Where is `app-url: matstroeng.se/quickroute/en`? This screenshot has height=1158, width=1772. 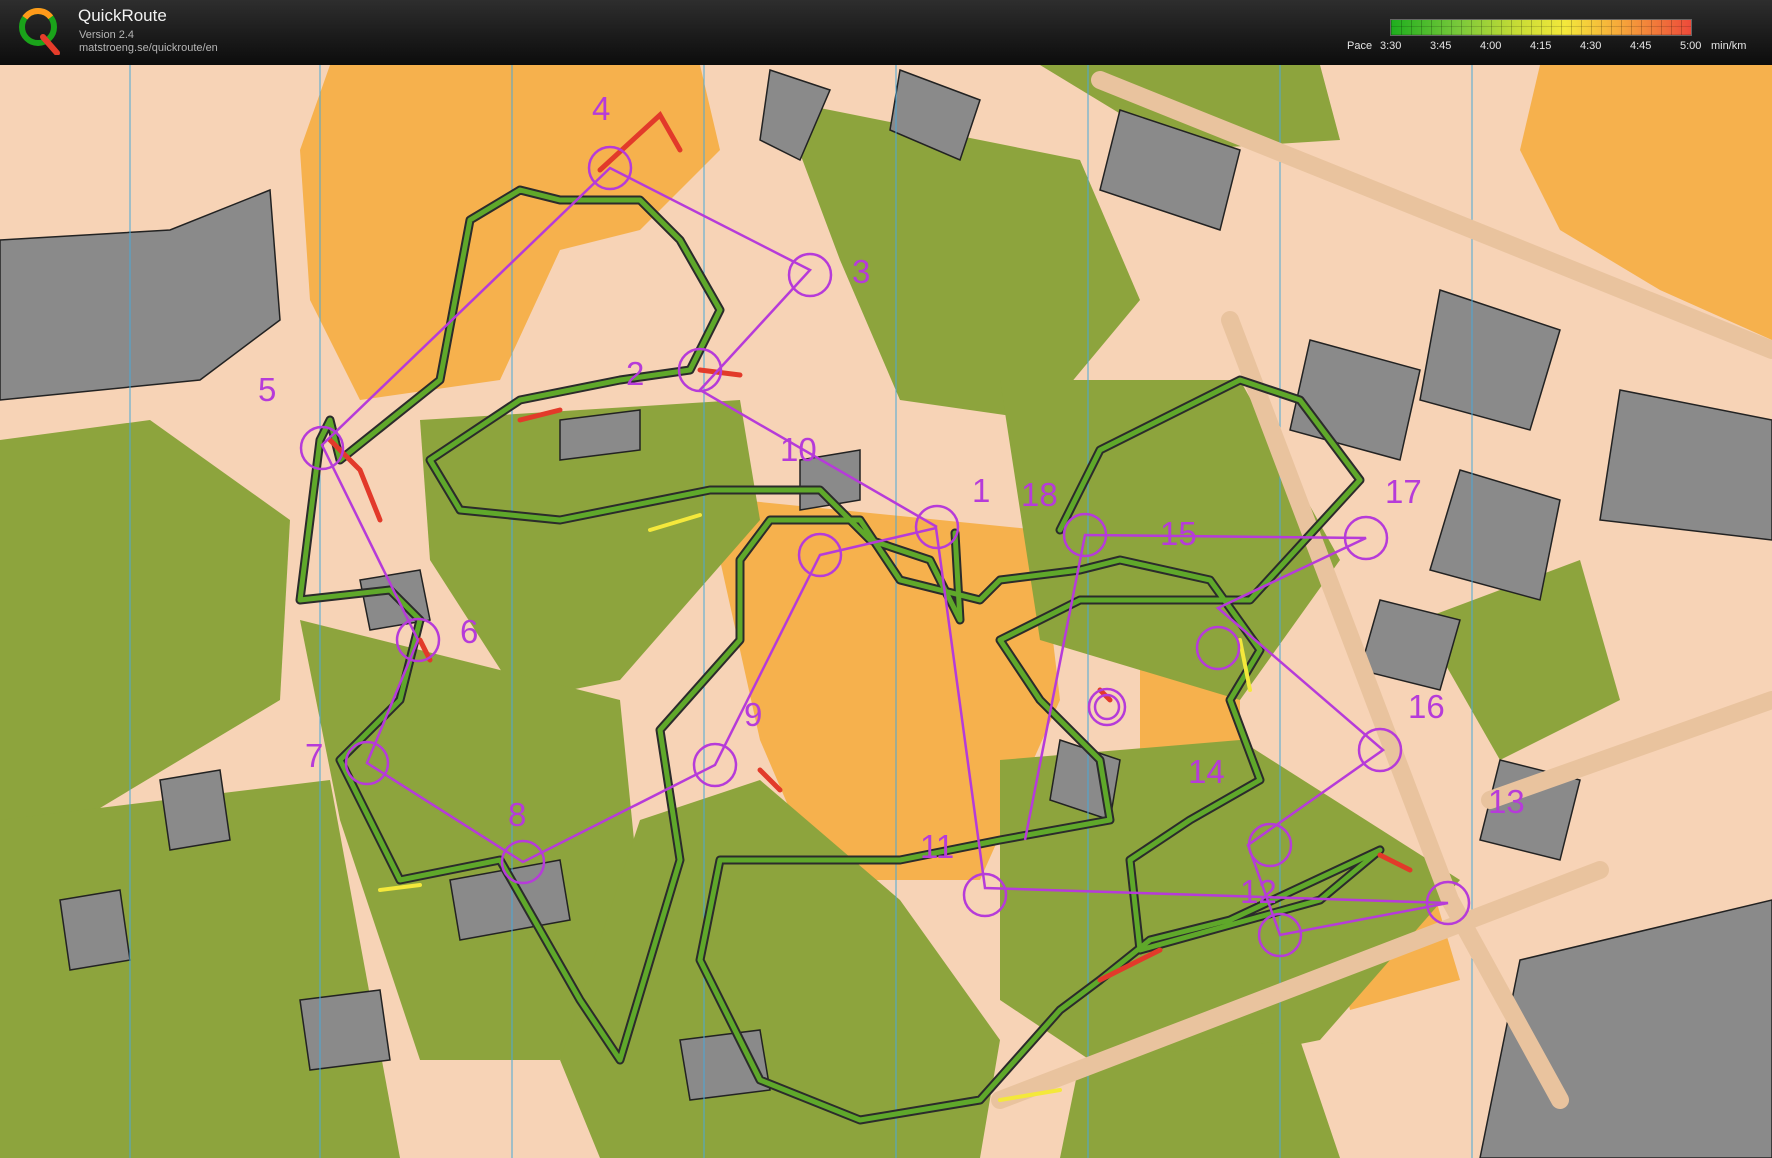 app-url: matstroeng.se/quickroute/en is located at coordinates (148, 48).